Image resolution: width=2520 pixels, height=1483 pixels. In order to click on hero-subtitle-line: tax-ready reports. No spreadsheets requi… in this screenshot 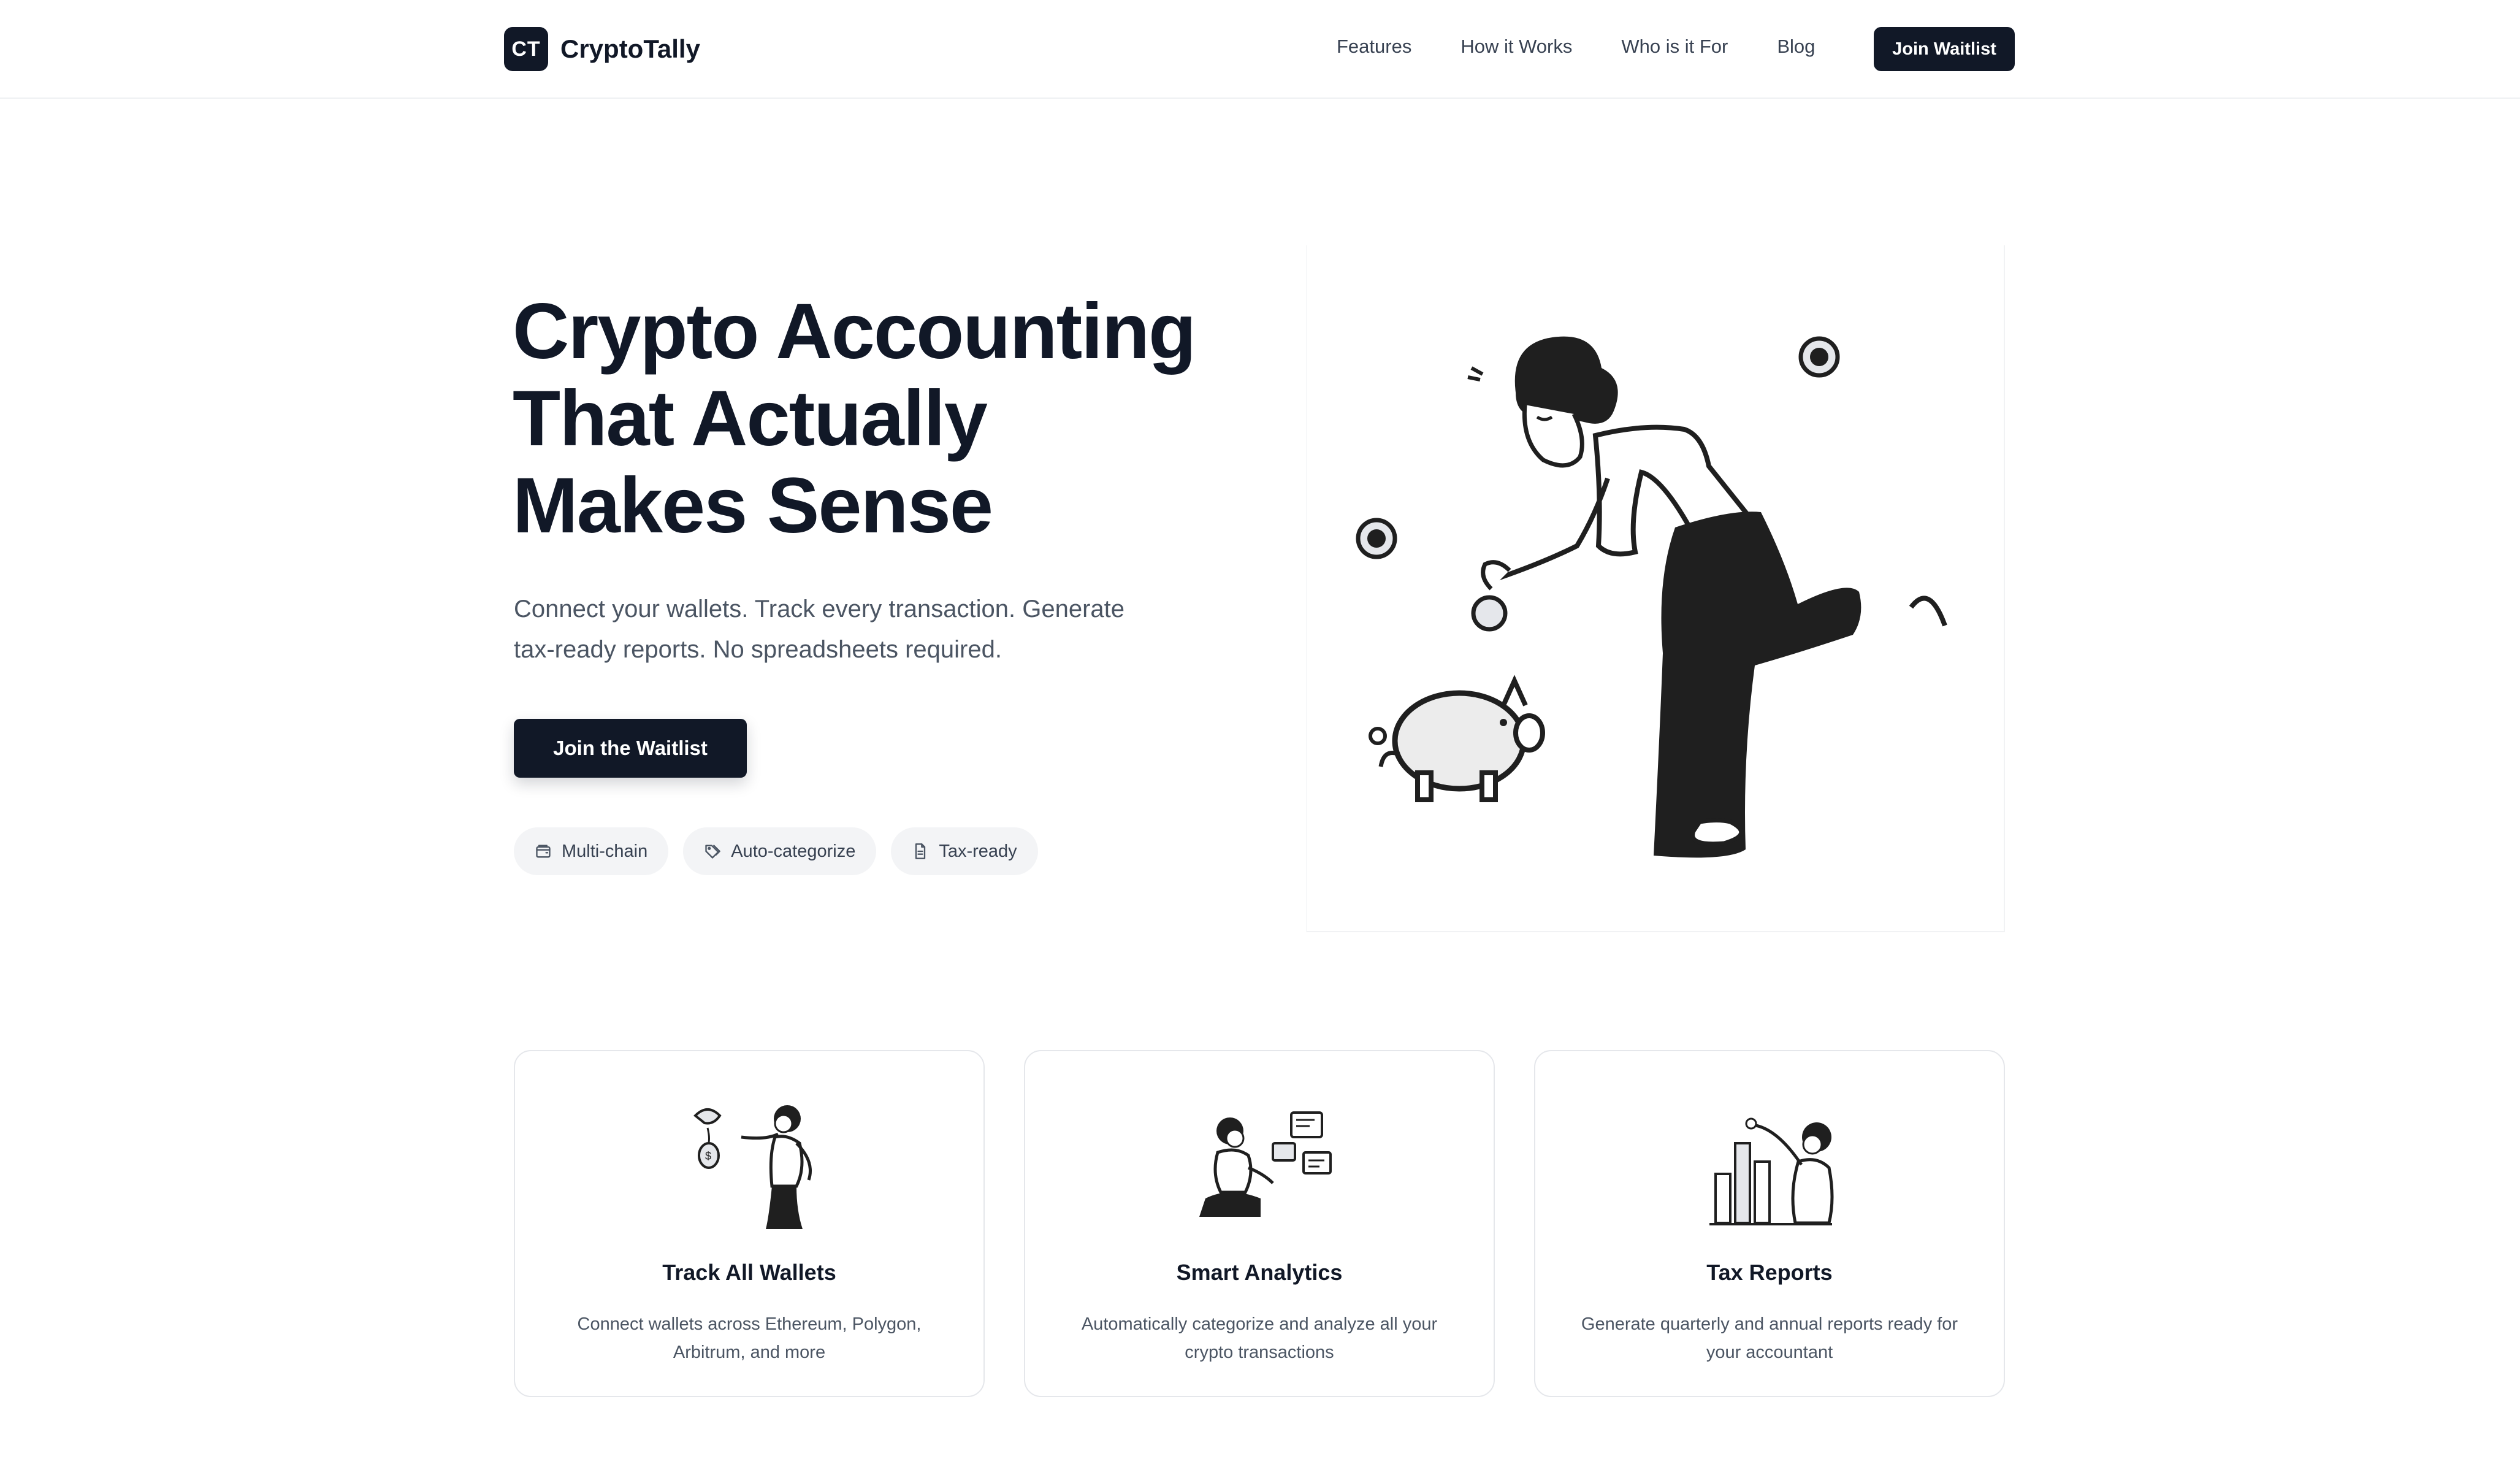, I will do `click(758, 649)`.